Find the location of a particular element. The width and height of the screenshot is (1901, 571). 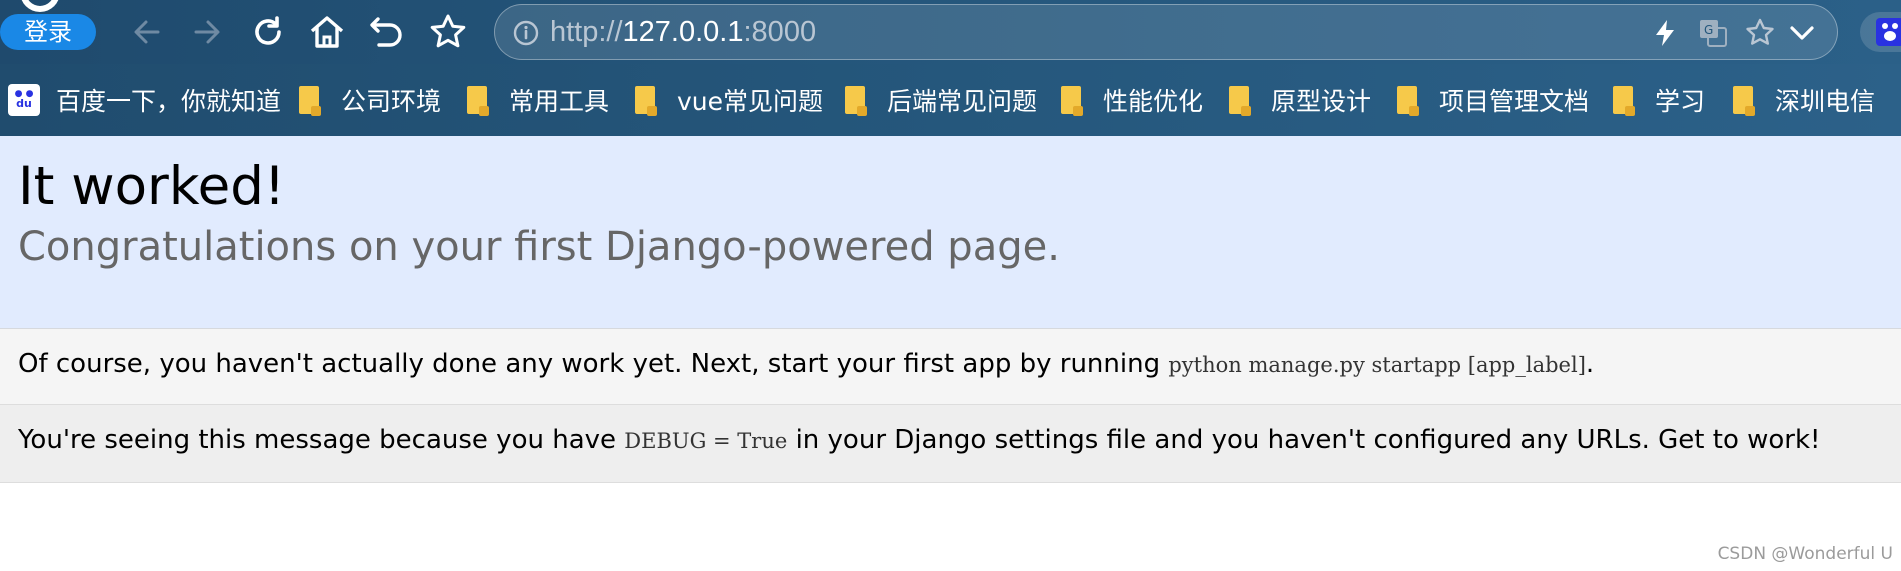

bookmark-label: vue常见问题 is located at coordinates (750, 101).